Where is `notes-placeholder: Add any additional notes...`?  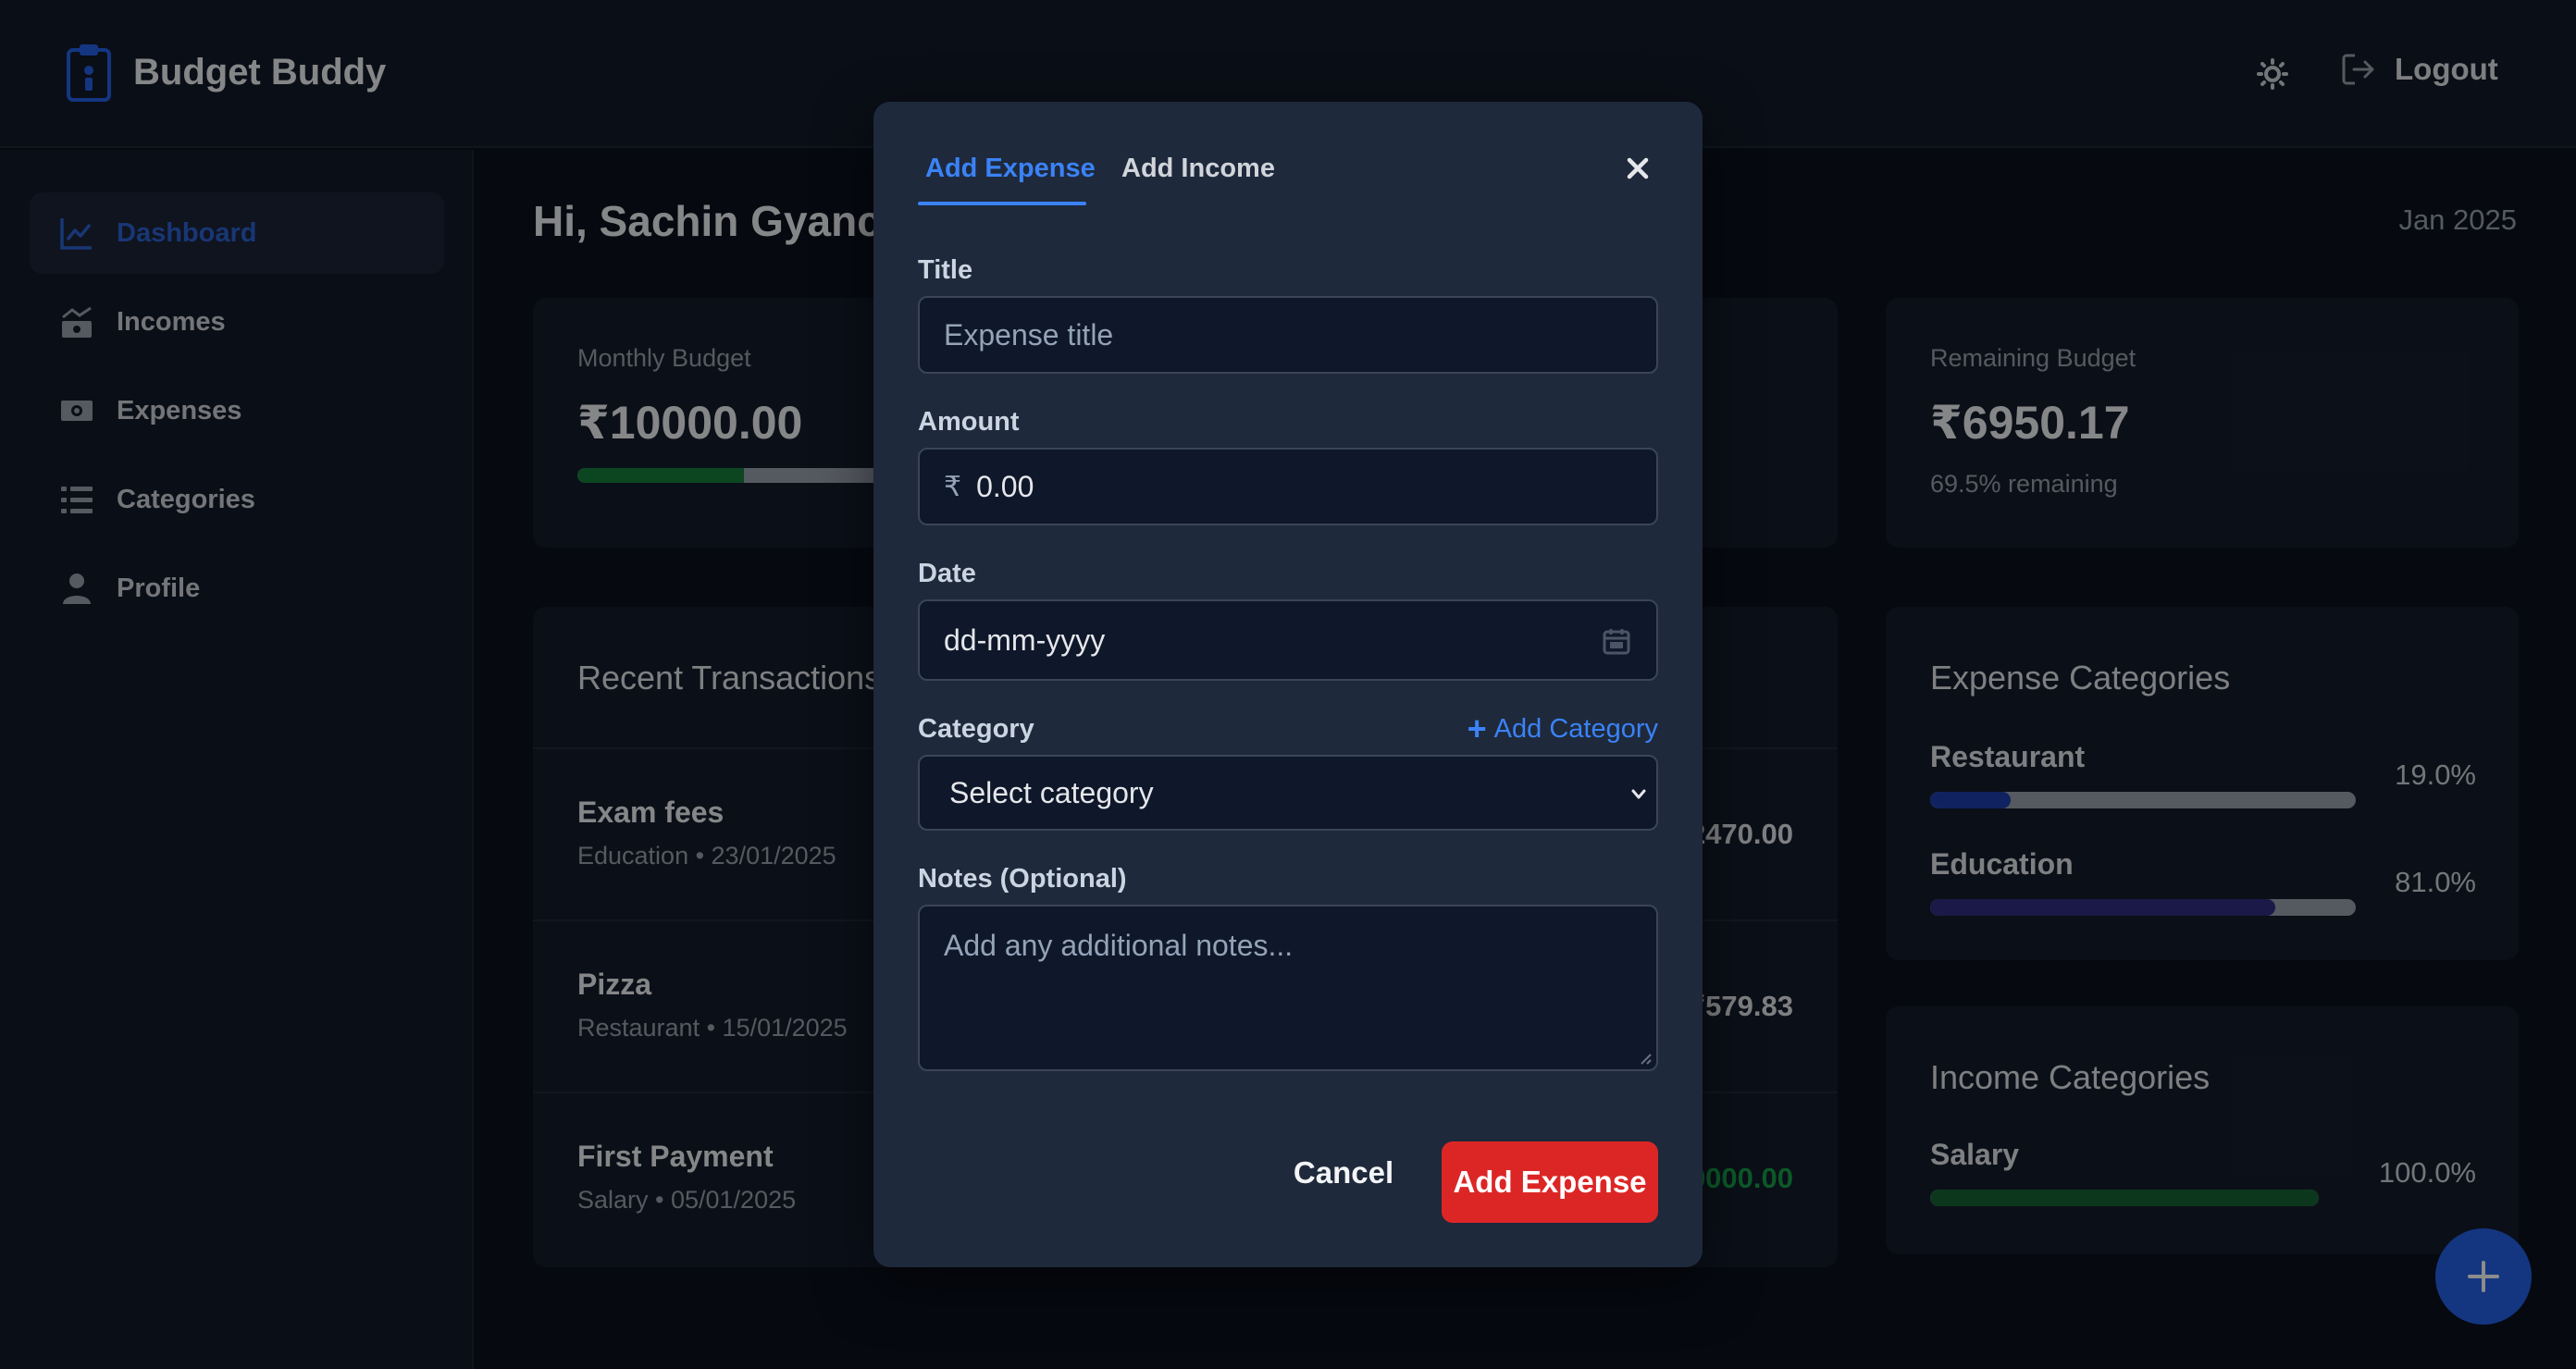 notes-placeholder: Add any additional notes... is located at coordinates (1119, 946).